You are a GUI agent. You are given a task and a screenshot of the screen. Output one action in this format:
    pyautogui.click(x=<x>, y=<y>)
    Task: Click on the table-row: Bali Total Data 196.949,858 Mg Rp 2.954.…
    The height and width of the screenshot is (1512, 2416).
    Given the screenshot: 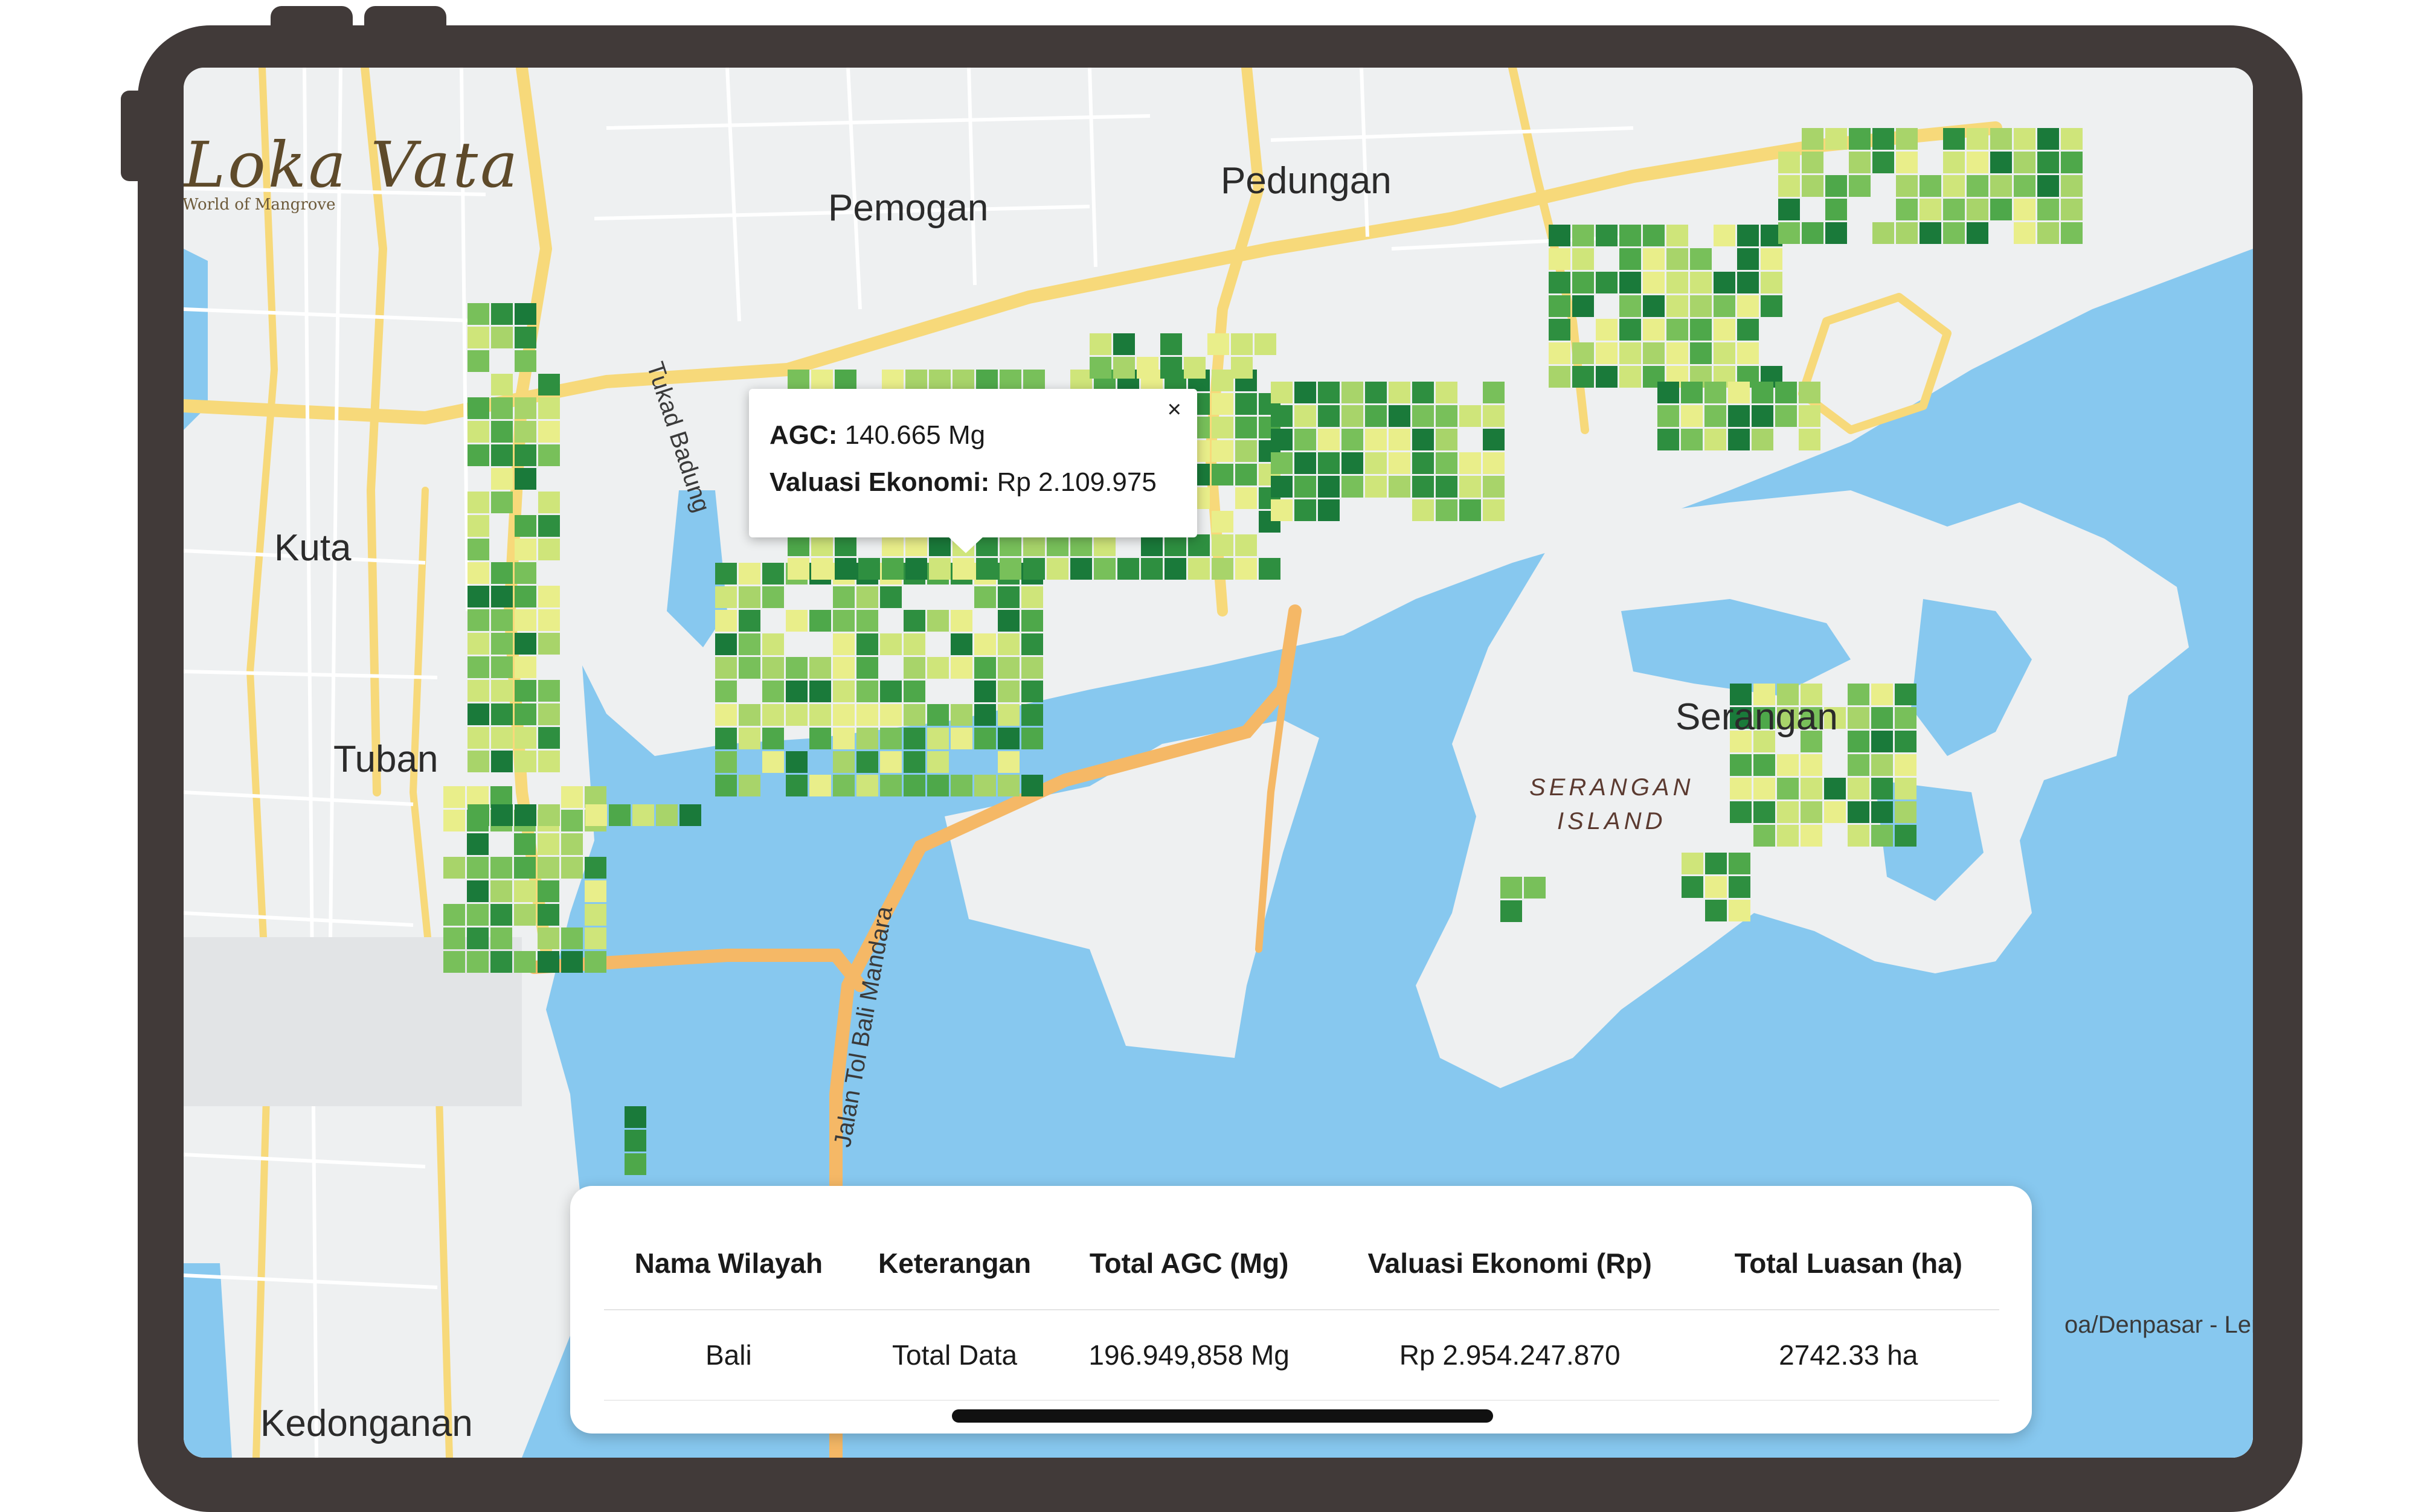 What is the action you would take?
    pyautogui.click(x=1301, y=1355)
    